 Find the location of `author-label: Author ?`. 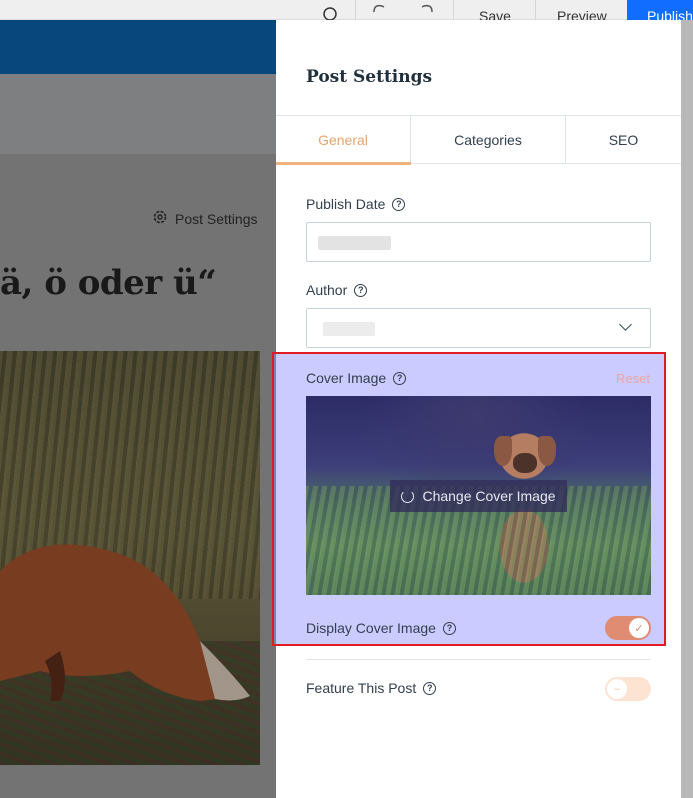

author-label: Author ? is located at coordinates (337, 290).